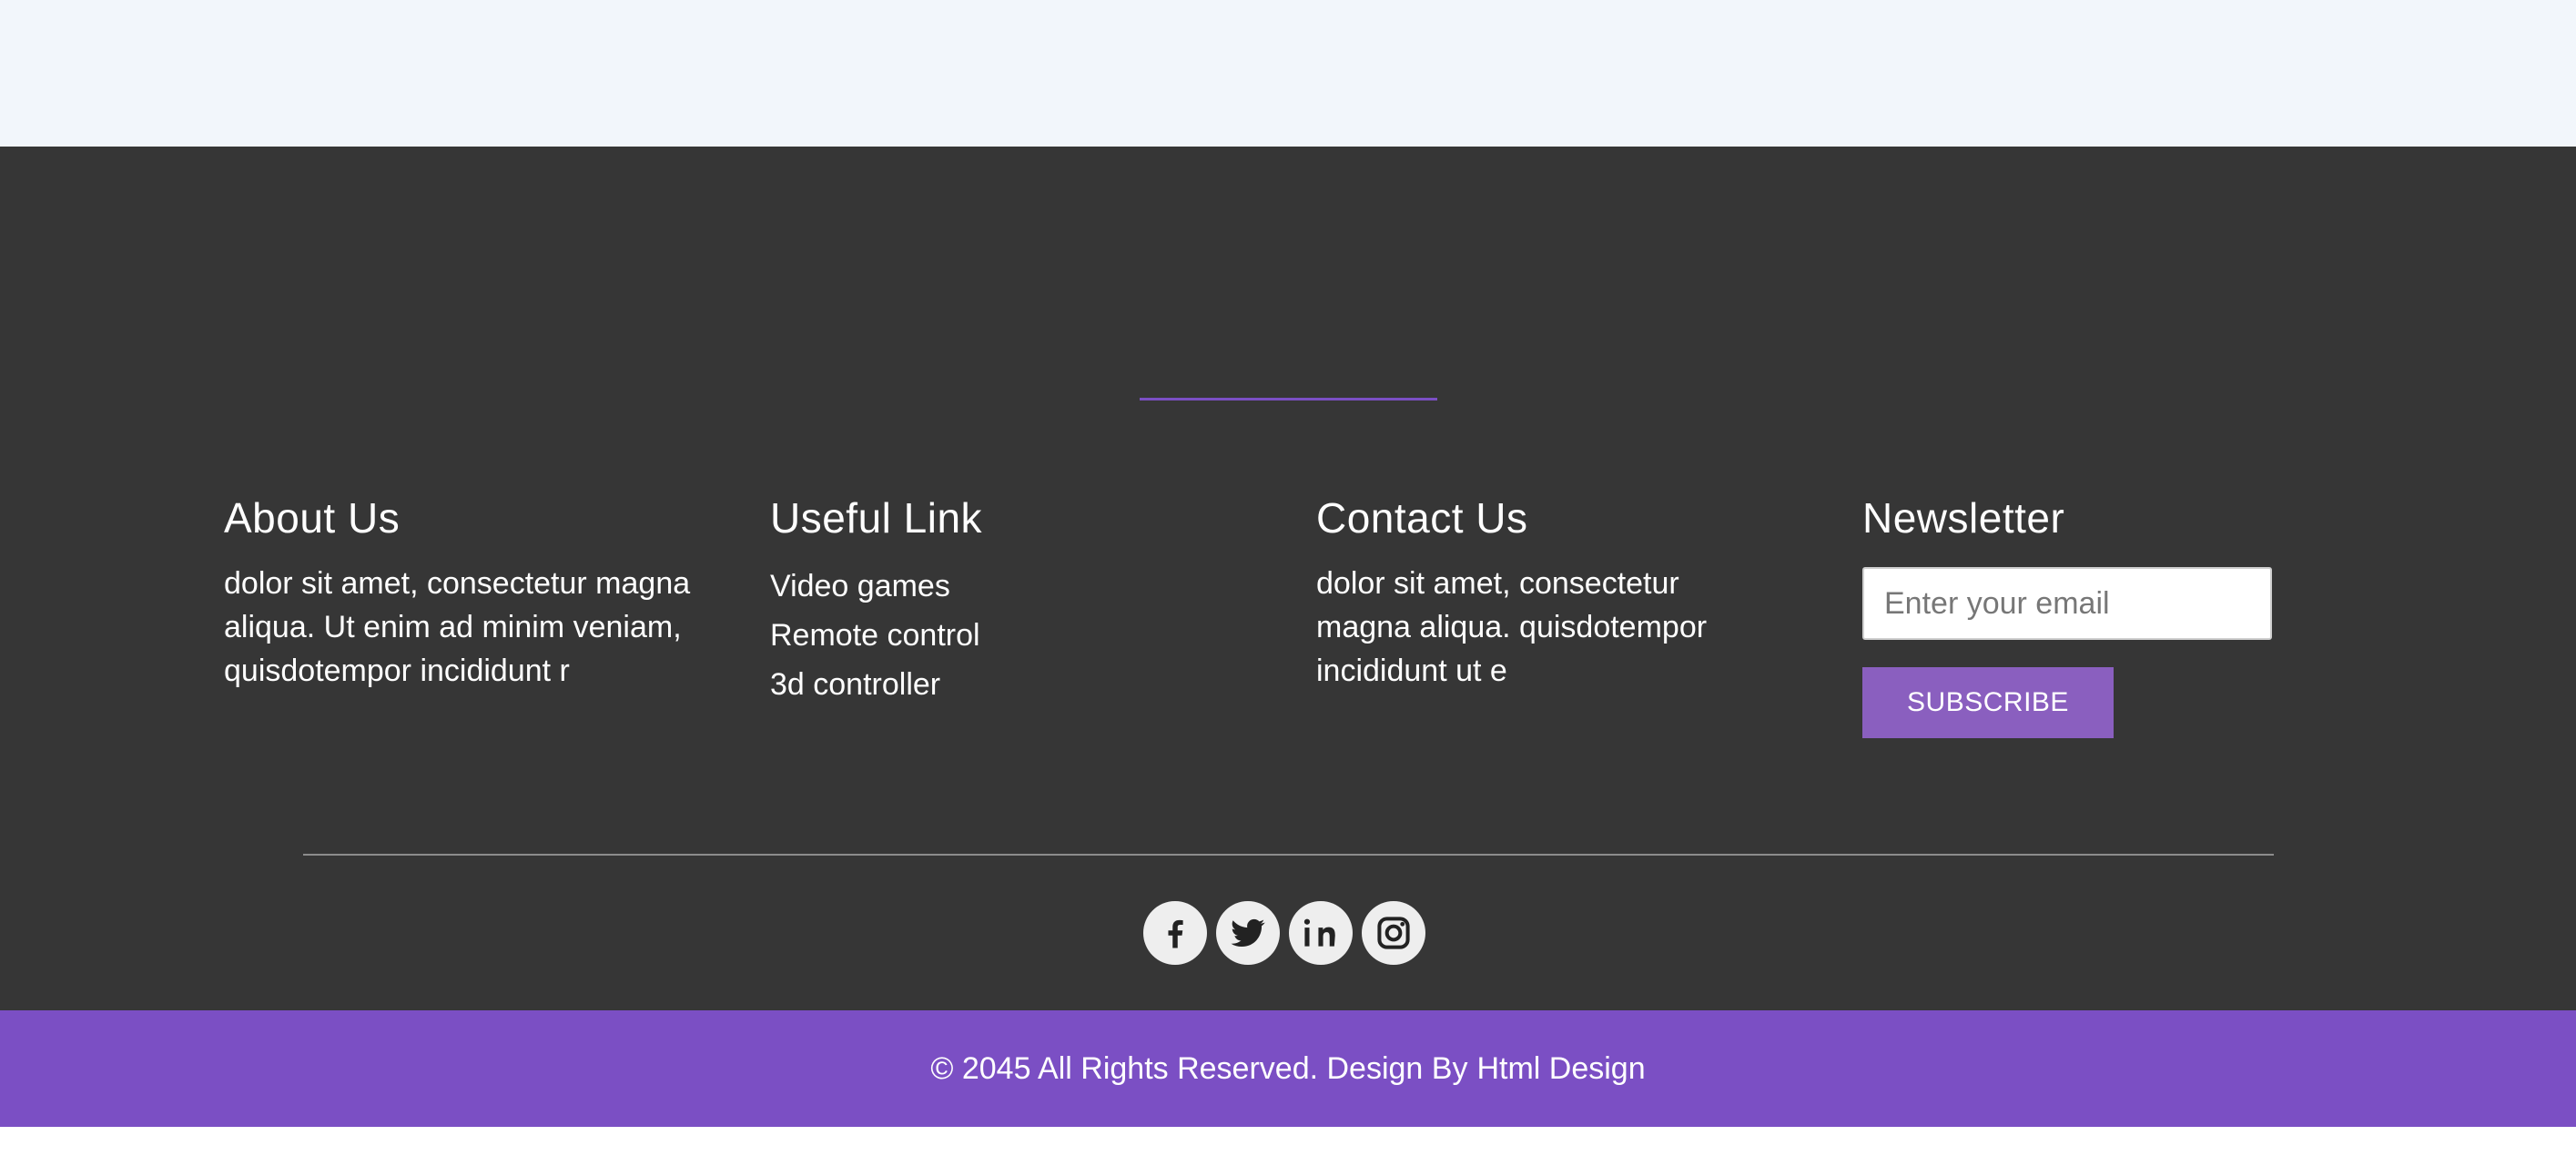  Describe the element at coordinates (875, 635) in the screenshot. I see `link-remote-control: Remote control` at that location.